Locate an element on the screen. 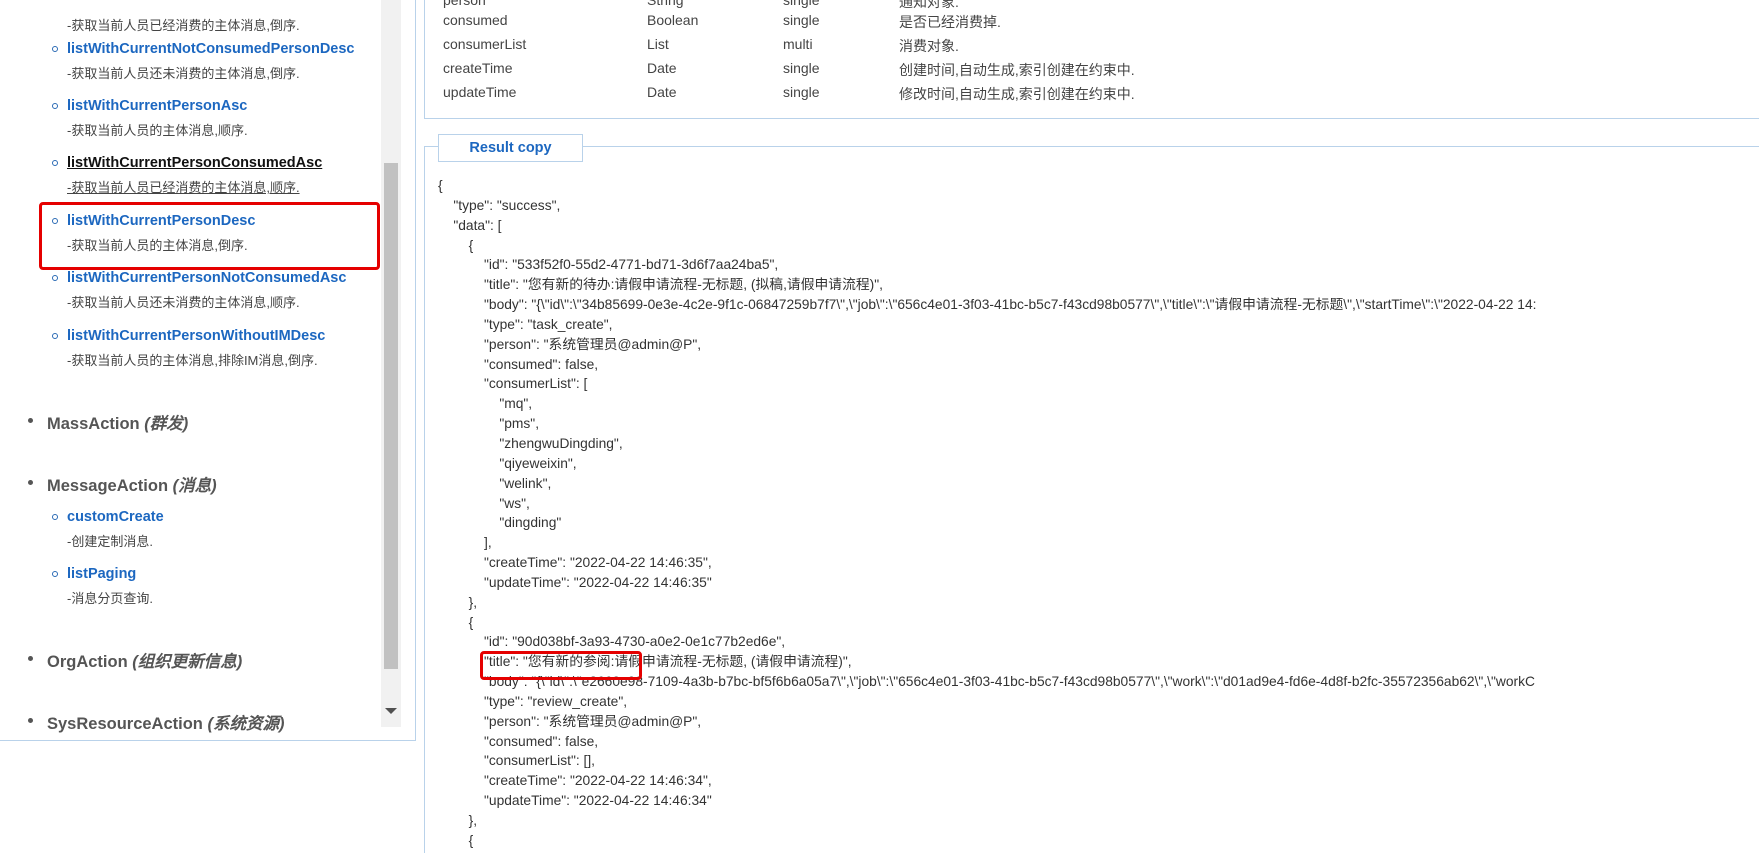 Image resolution: width=1759 pixels, height=853 pixels. group-name: SysResourceAction is located at coordinates (125, 724).